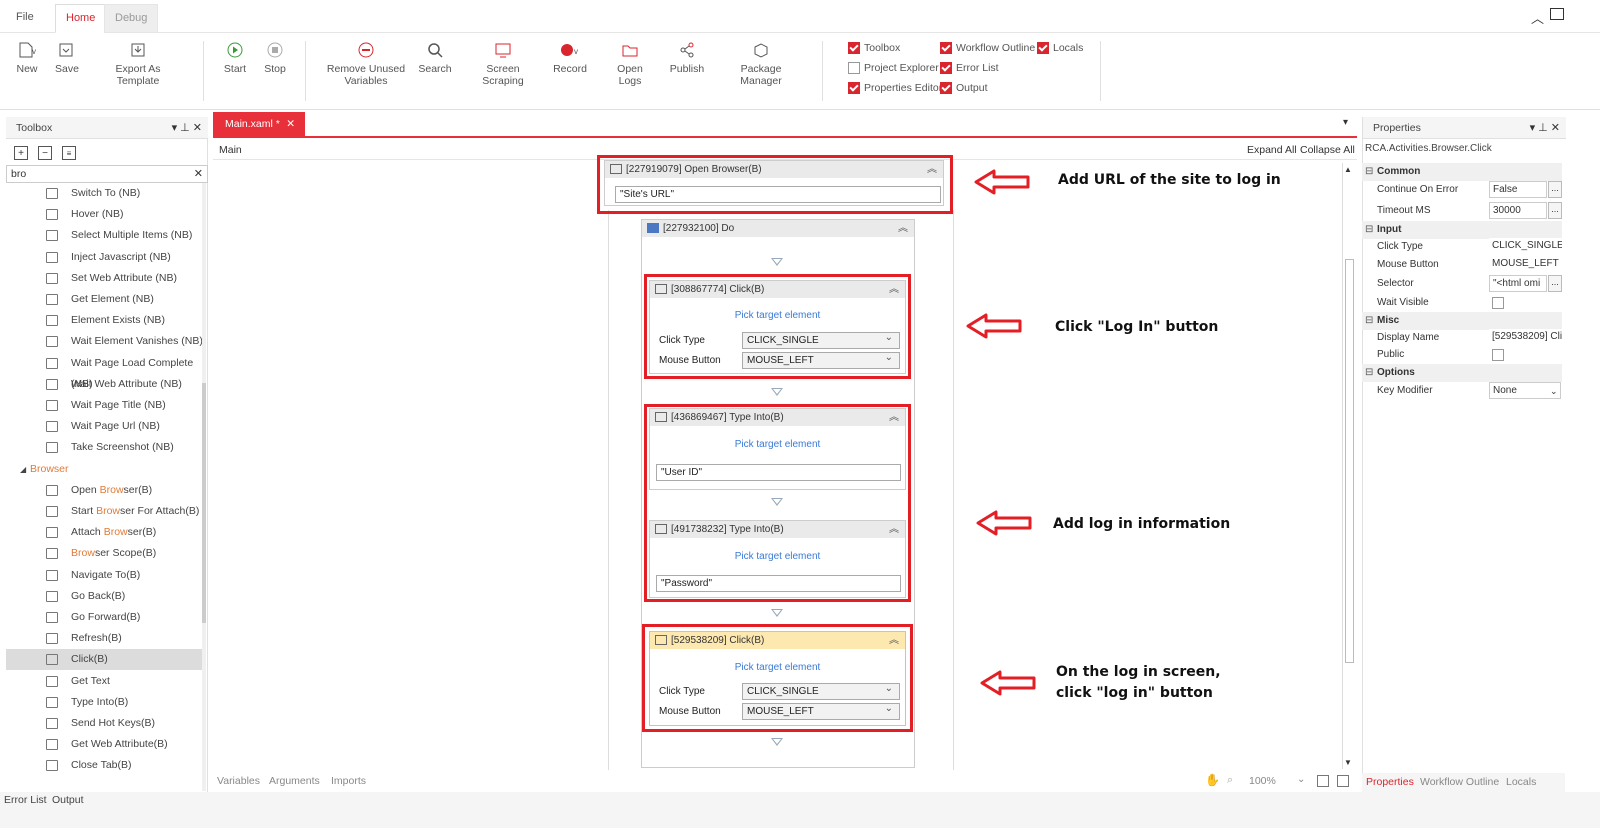  What do you see at coordinates (104, 320) in the screenshot?
I see `toolbox-item: Element Exists (NB)` at bounding box center [104, 320].